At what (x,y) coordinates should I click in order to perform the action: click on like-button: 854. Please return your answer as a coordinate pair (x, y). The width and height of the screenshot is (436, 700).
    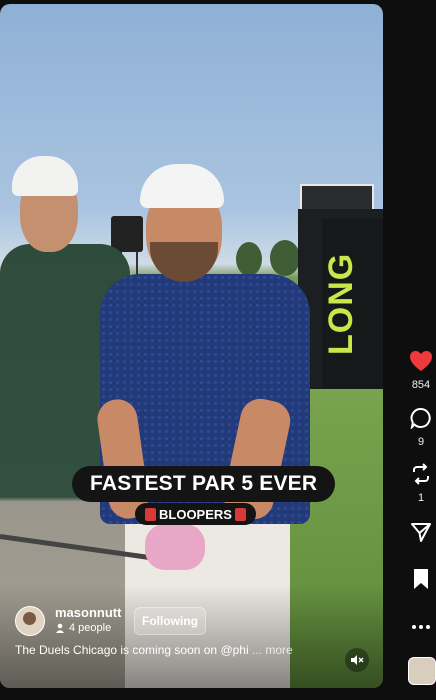
    Looking at the image, I should click on (420, 370).